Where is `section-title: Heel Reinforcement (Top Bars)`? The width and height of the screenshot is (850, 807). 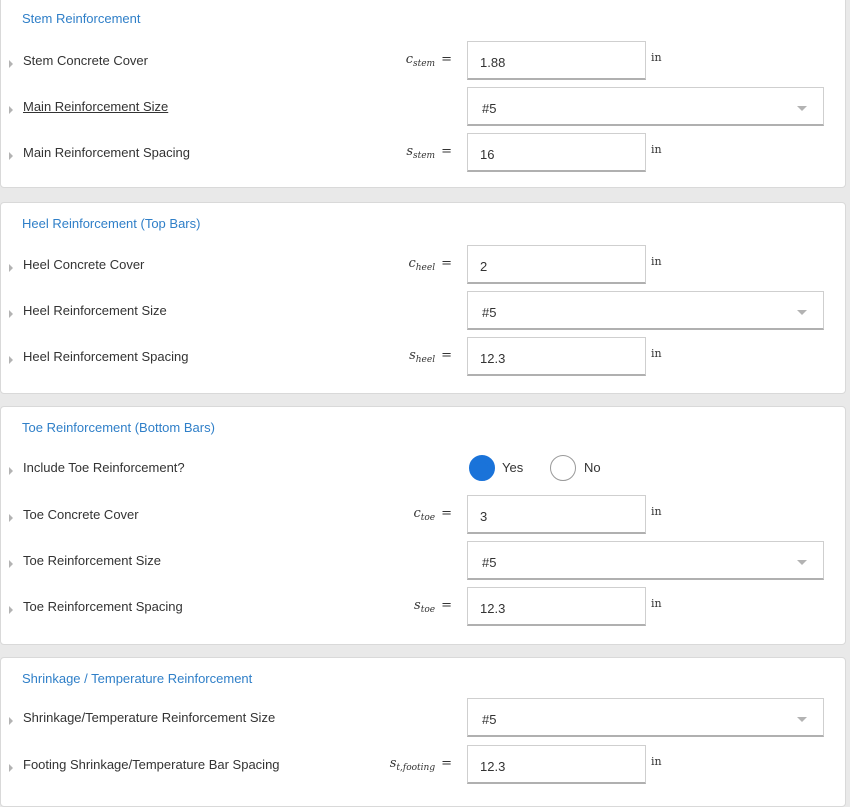
section-title: Heel Reinforcement (Top Bars) is located at coordinates (111, 223).